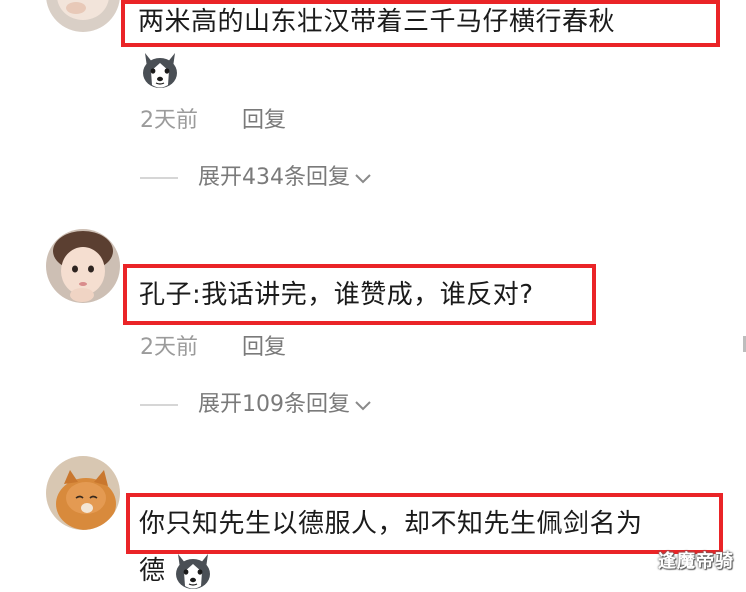 The width and height of the screenshot is (746, 592). What do you see at coordinates (264, 348) in the screenshot?
I see `reply-button-2: 回复` at bounding box center [264, 348].